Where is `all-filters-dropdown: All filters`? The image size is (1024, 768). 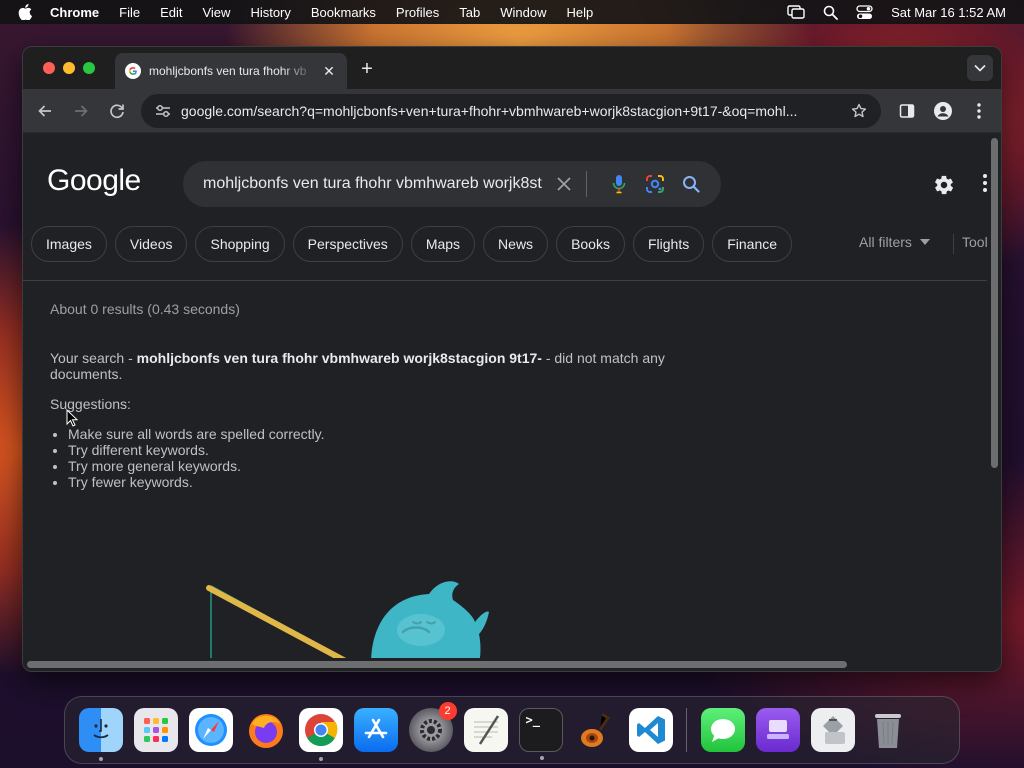 all-filters-dropdown: All filters is located at coordinates (894, 242).